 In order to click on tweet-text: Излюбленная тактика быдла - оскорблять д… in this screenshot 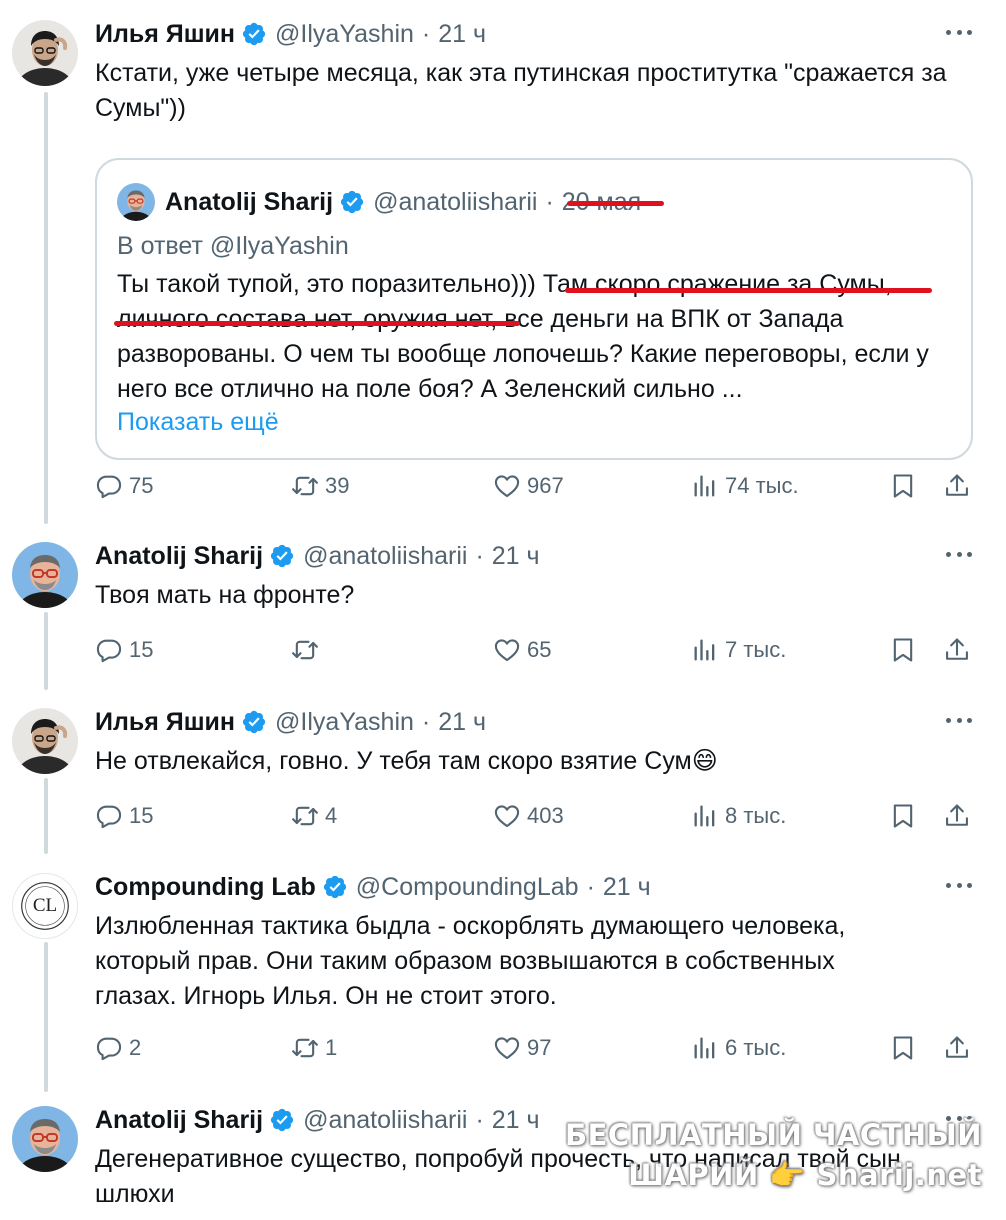, I will do `click(470, 961)`.